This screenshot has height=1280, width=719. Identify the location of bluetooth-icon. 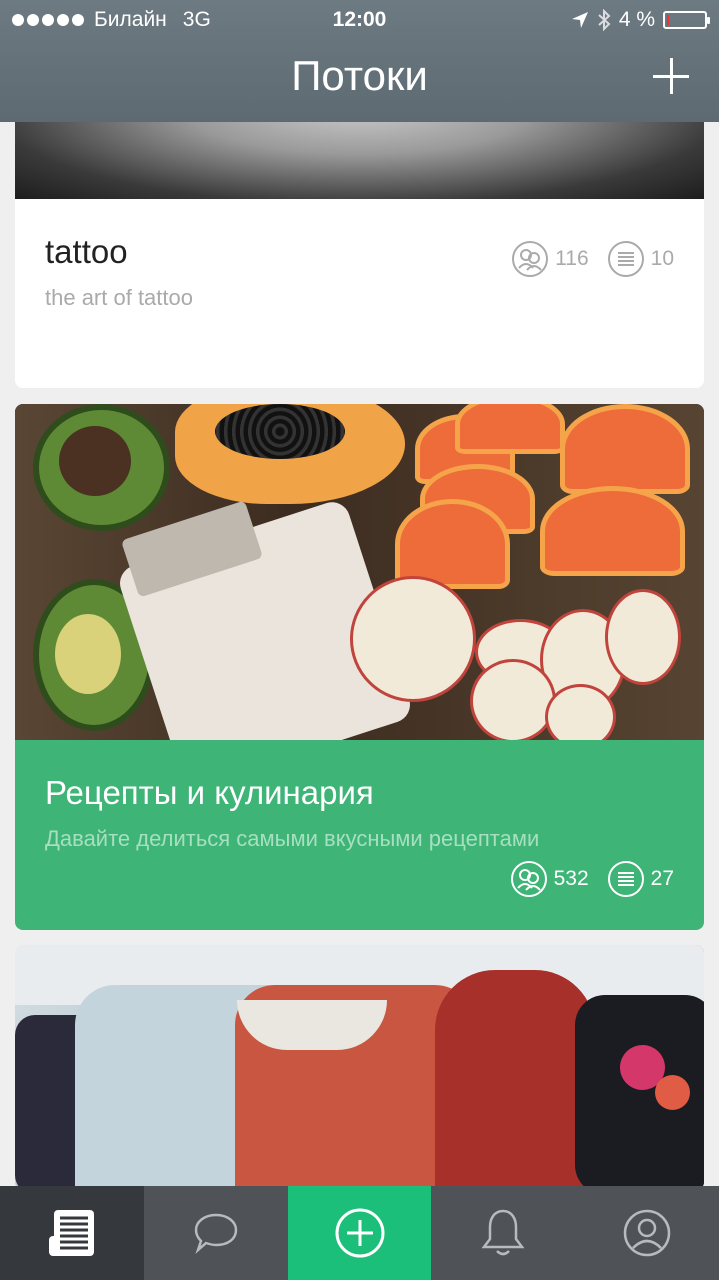
(604, 20).